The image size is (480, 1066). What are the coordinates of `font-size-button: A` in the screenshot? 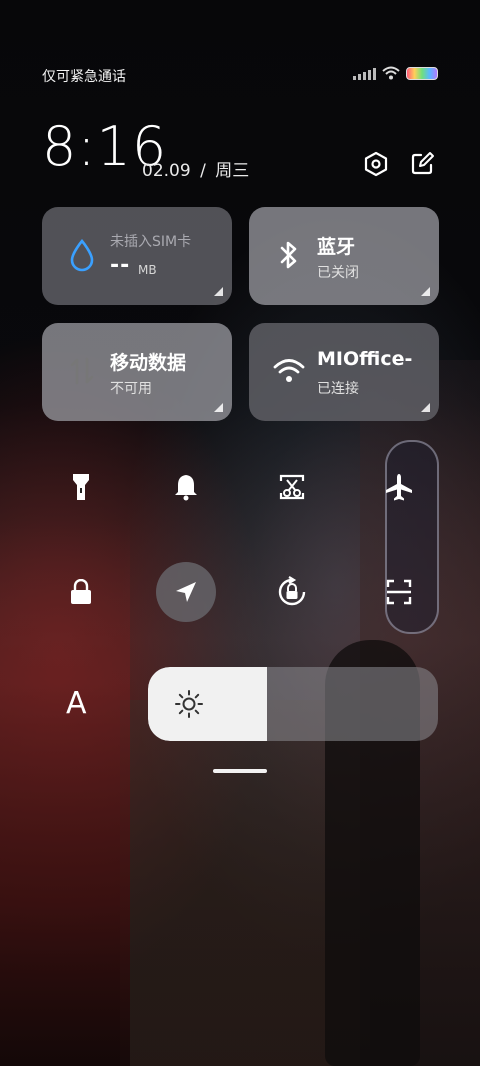 It's located at (76, 703).